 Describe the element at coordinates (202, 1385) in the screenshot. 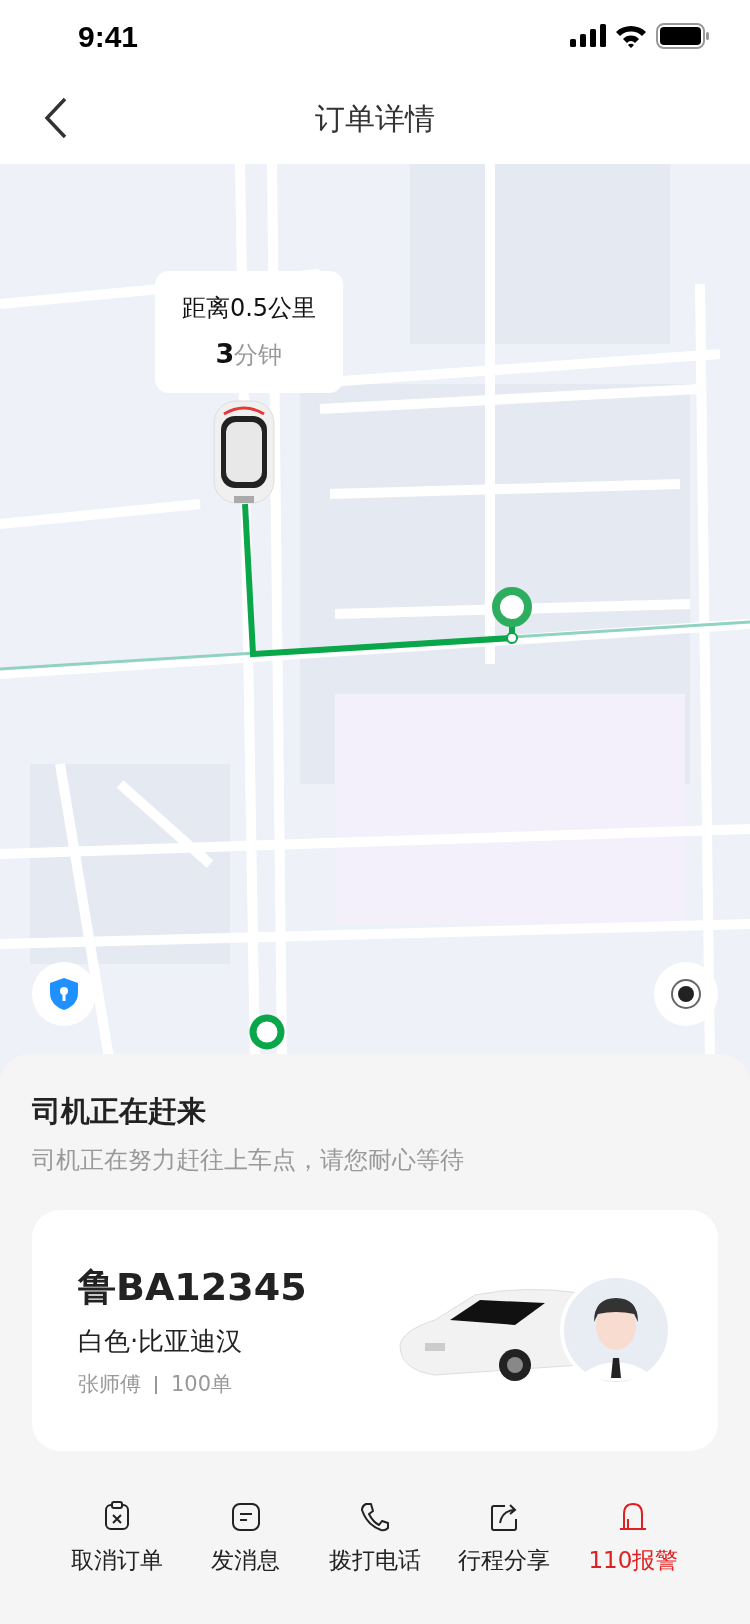

I see `order-count: 100单` at that location.